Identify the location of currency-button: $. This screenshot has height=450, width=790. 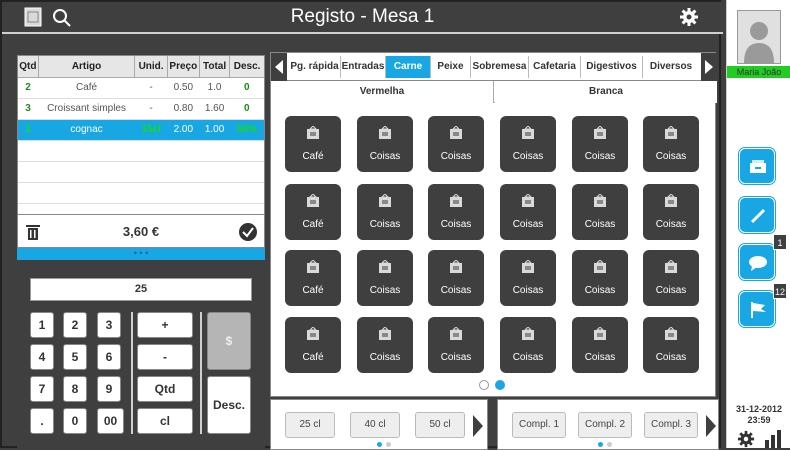
(229, 341).